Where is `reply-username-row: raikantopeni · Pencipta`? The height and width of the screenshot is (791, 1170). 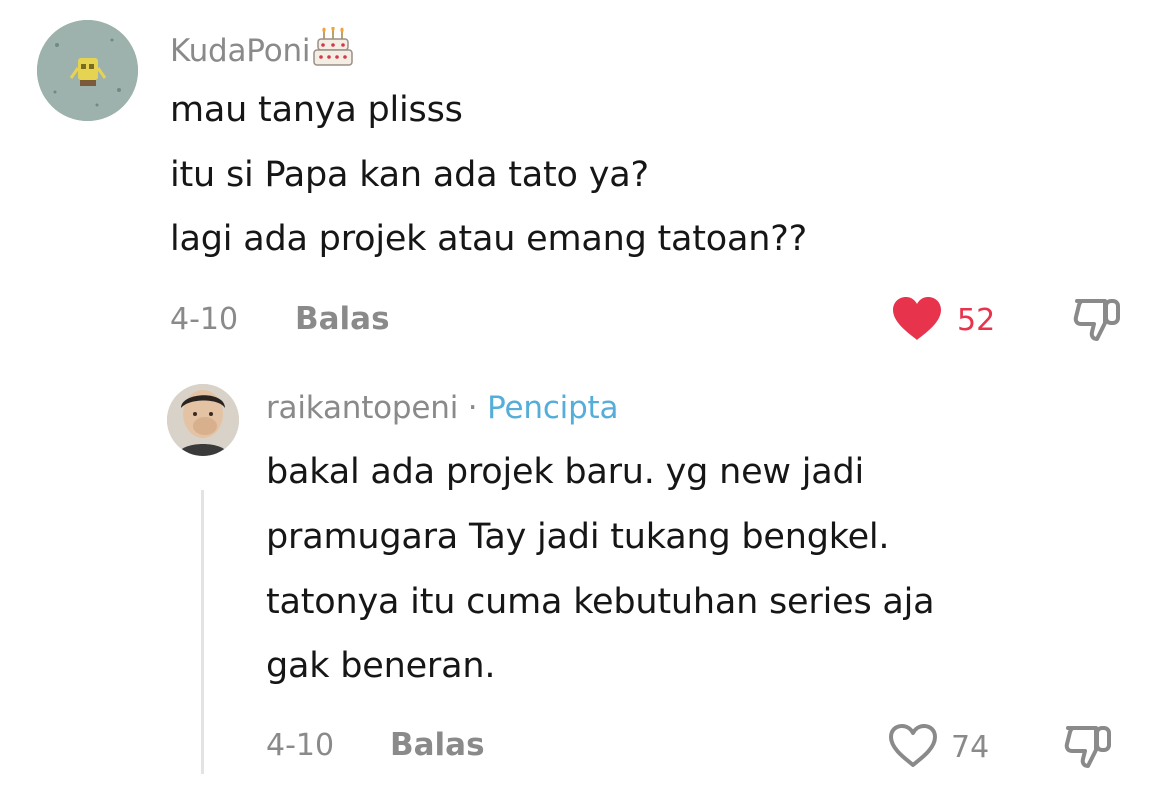 reply-username-row: raikantopeni · Pencipta is located at coordinates (442, 408).